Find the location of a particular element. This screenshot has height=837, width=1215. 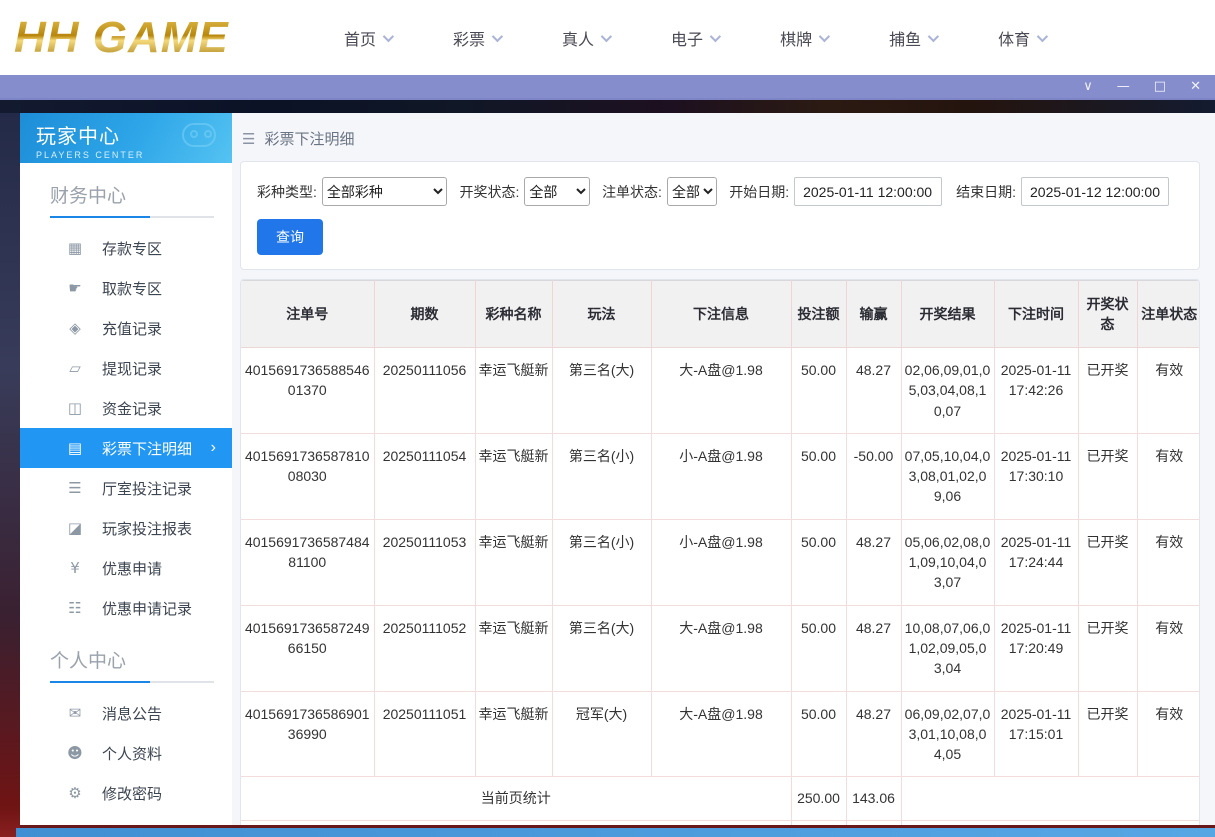

sidebar-item-label: 玩家投注报表 is located at coordinates (147, 529).